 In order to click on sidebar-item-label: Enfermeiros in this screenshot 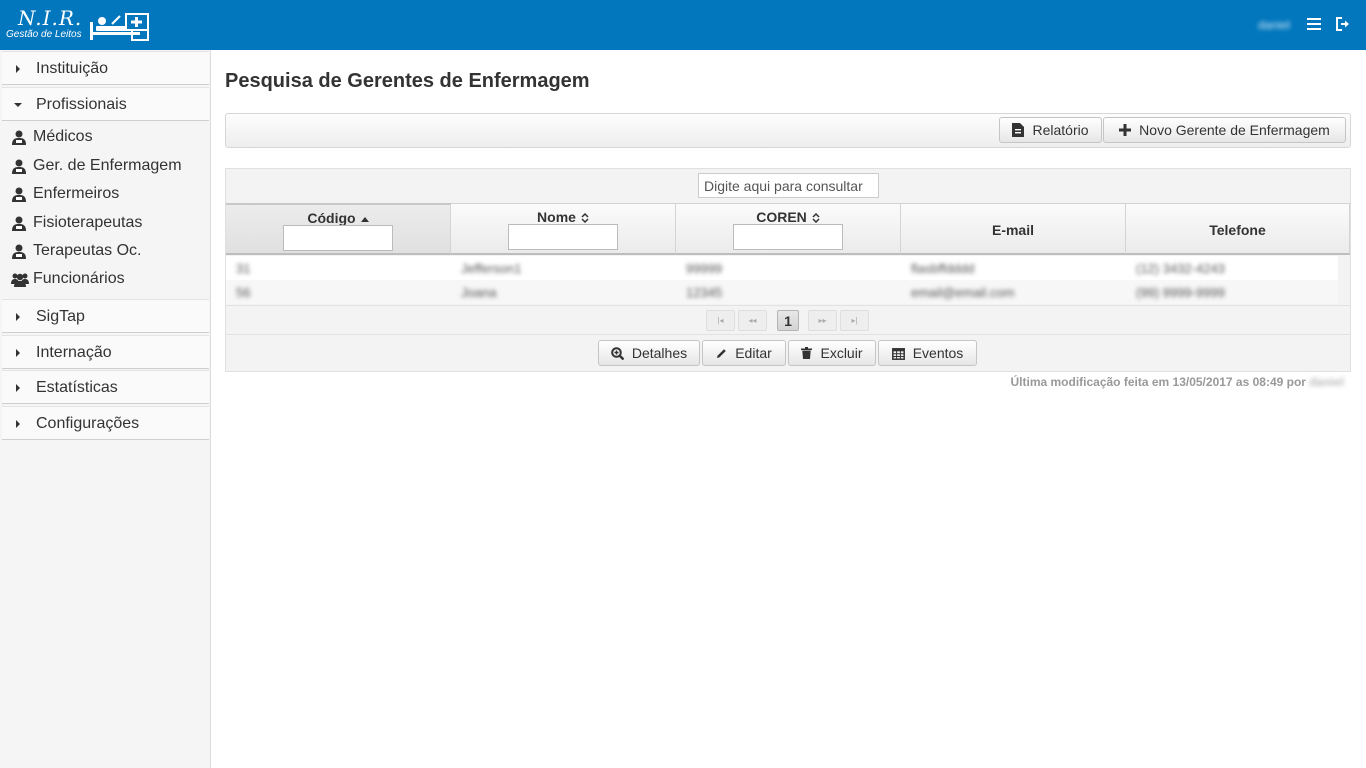, I will do `click(76, 193)`.